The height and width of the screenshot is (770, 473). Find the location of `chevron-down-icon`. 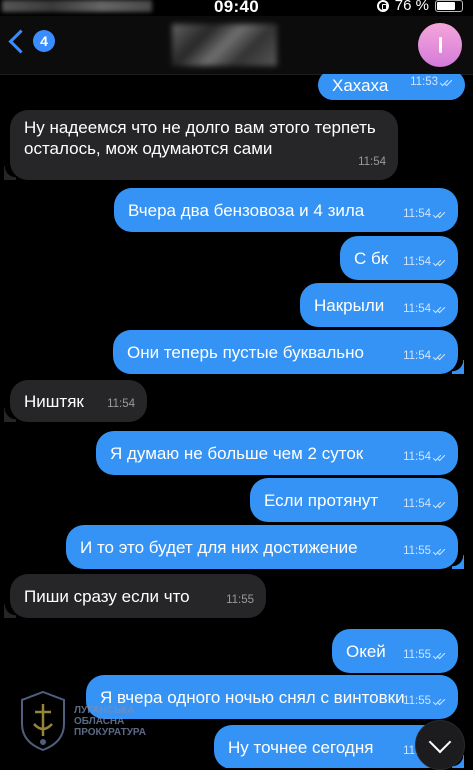

chevron-down-icon is located at coordinates (440, 742).